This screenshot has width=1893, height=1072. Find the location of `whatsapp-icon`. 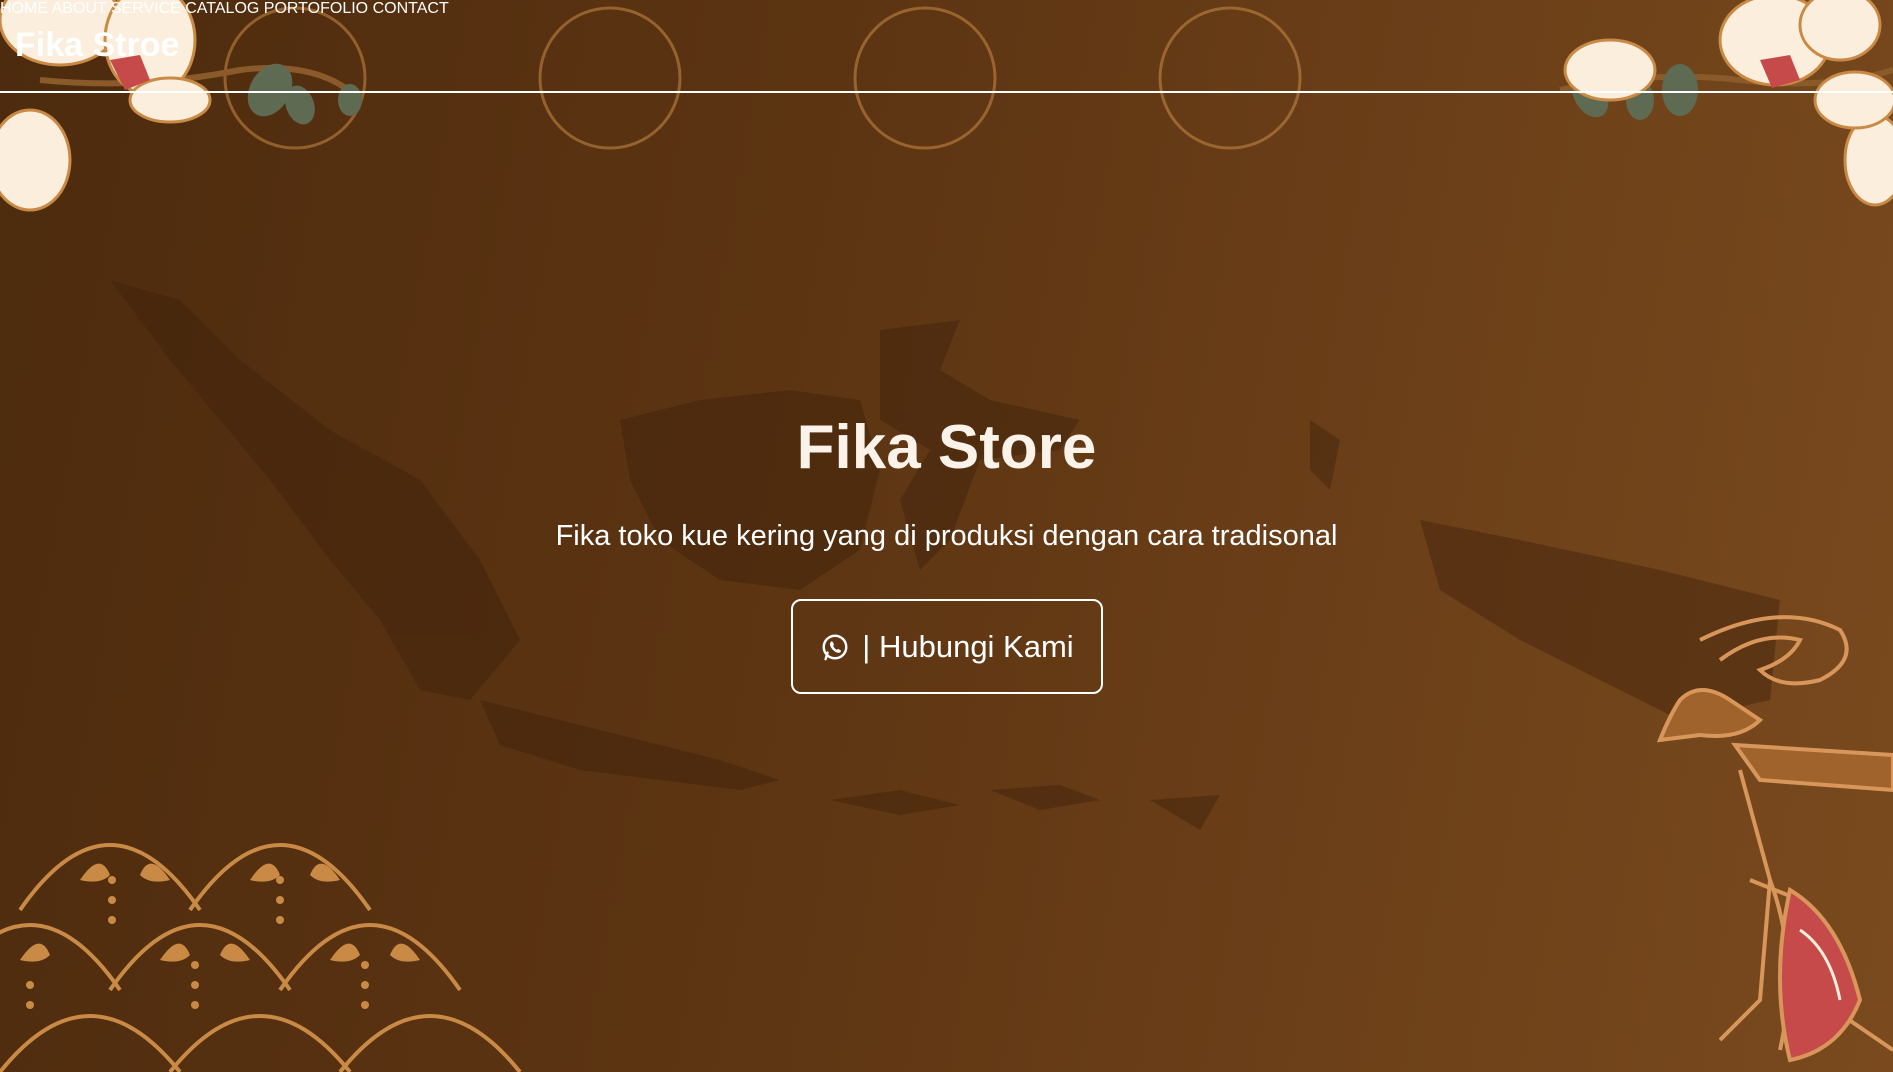

whatsapp-icon is located at coordinates (835, 647).